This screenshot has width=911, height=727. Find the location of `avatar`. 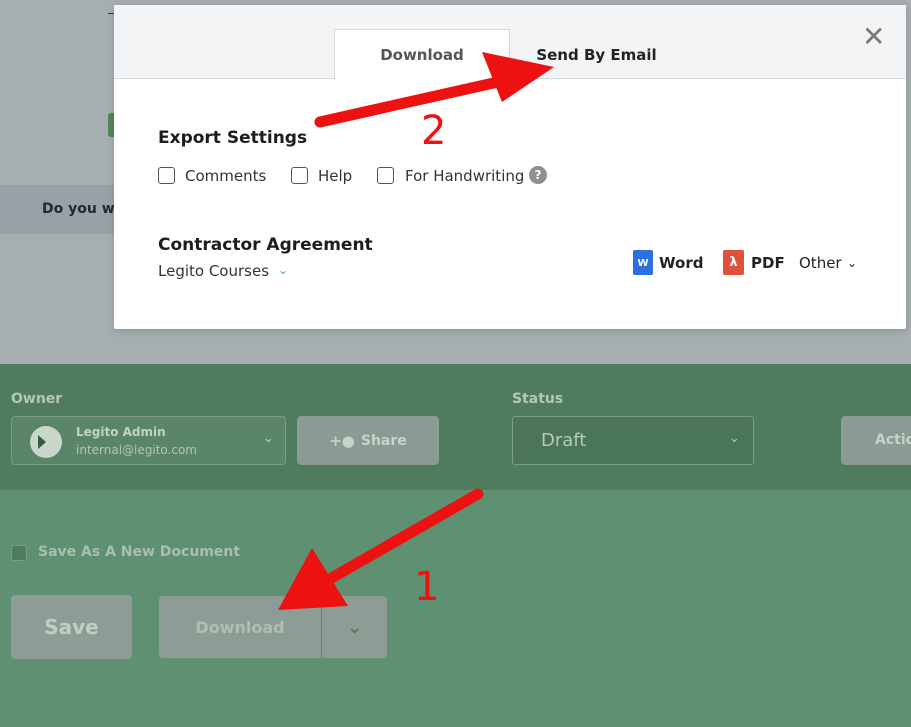

avatar is located at coordinates (46, 442).